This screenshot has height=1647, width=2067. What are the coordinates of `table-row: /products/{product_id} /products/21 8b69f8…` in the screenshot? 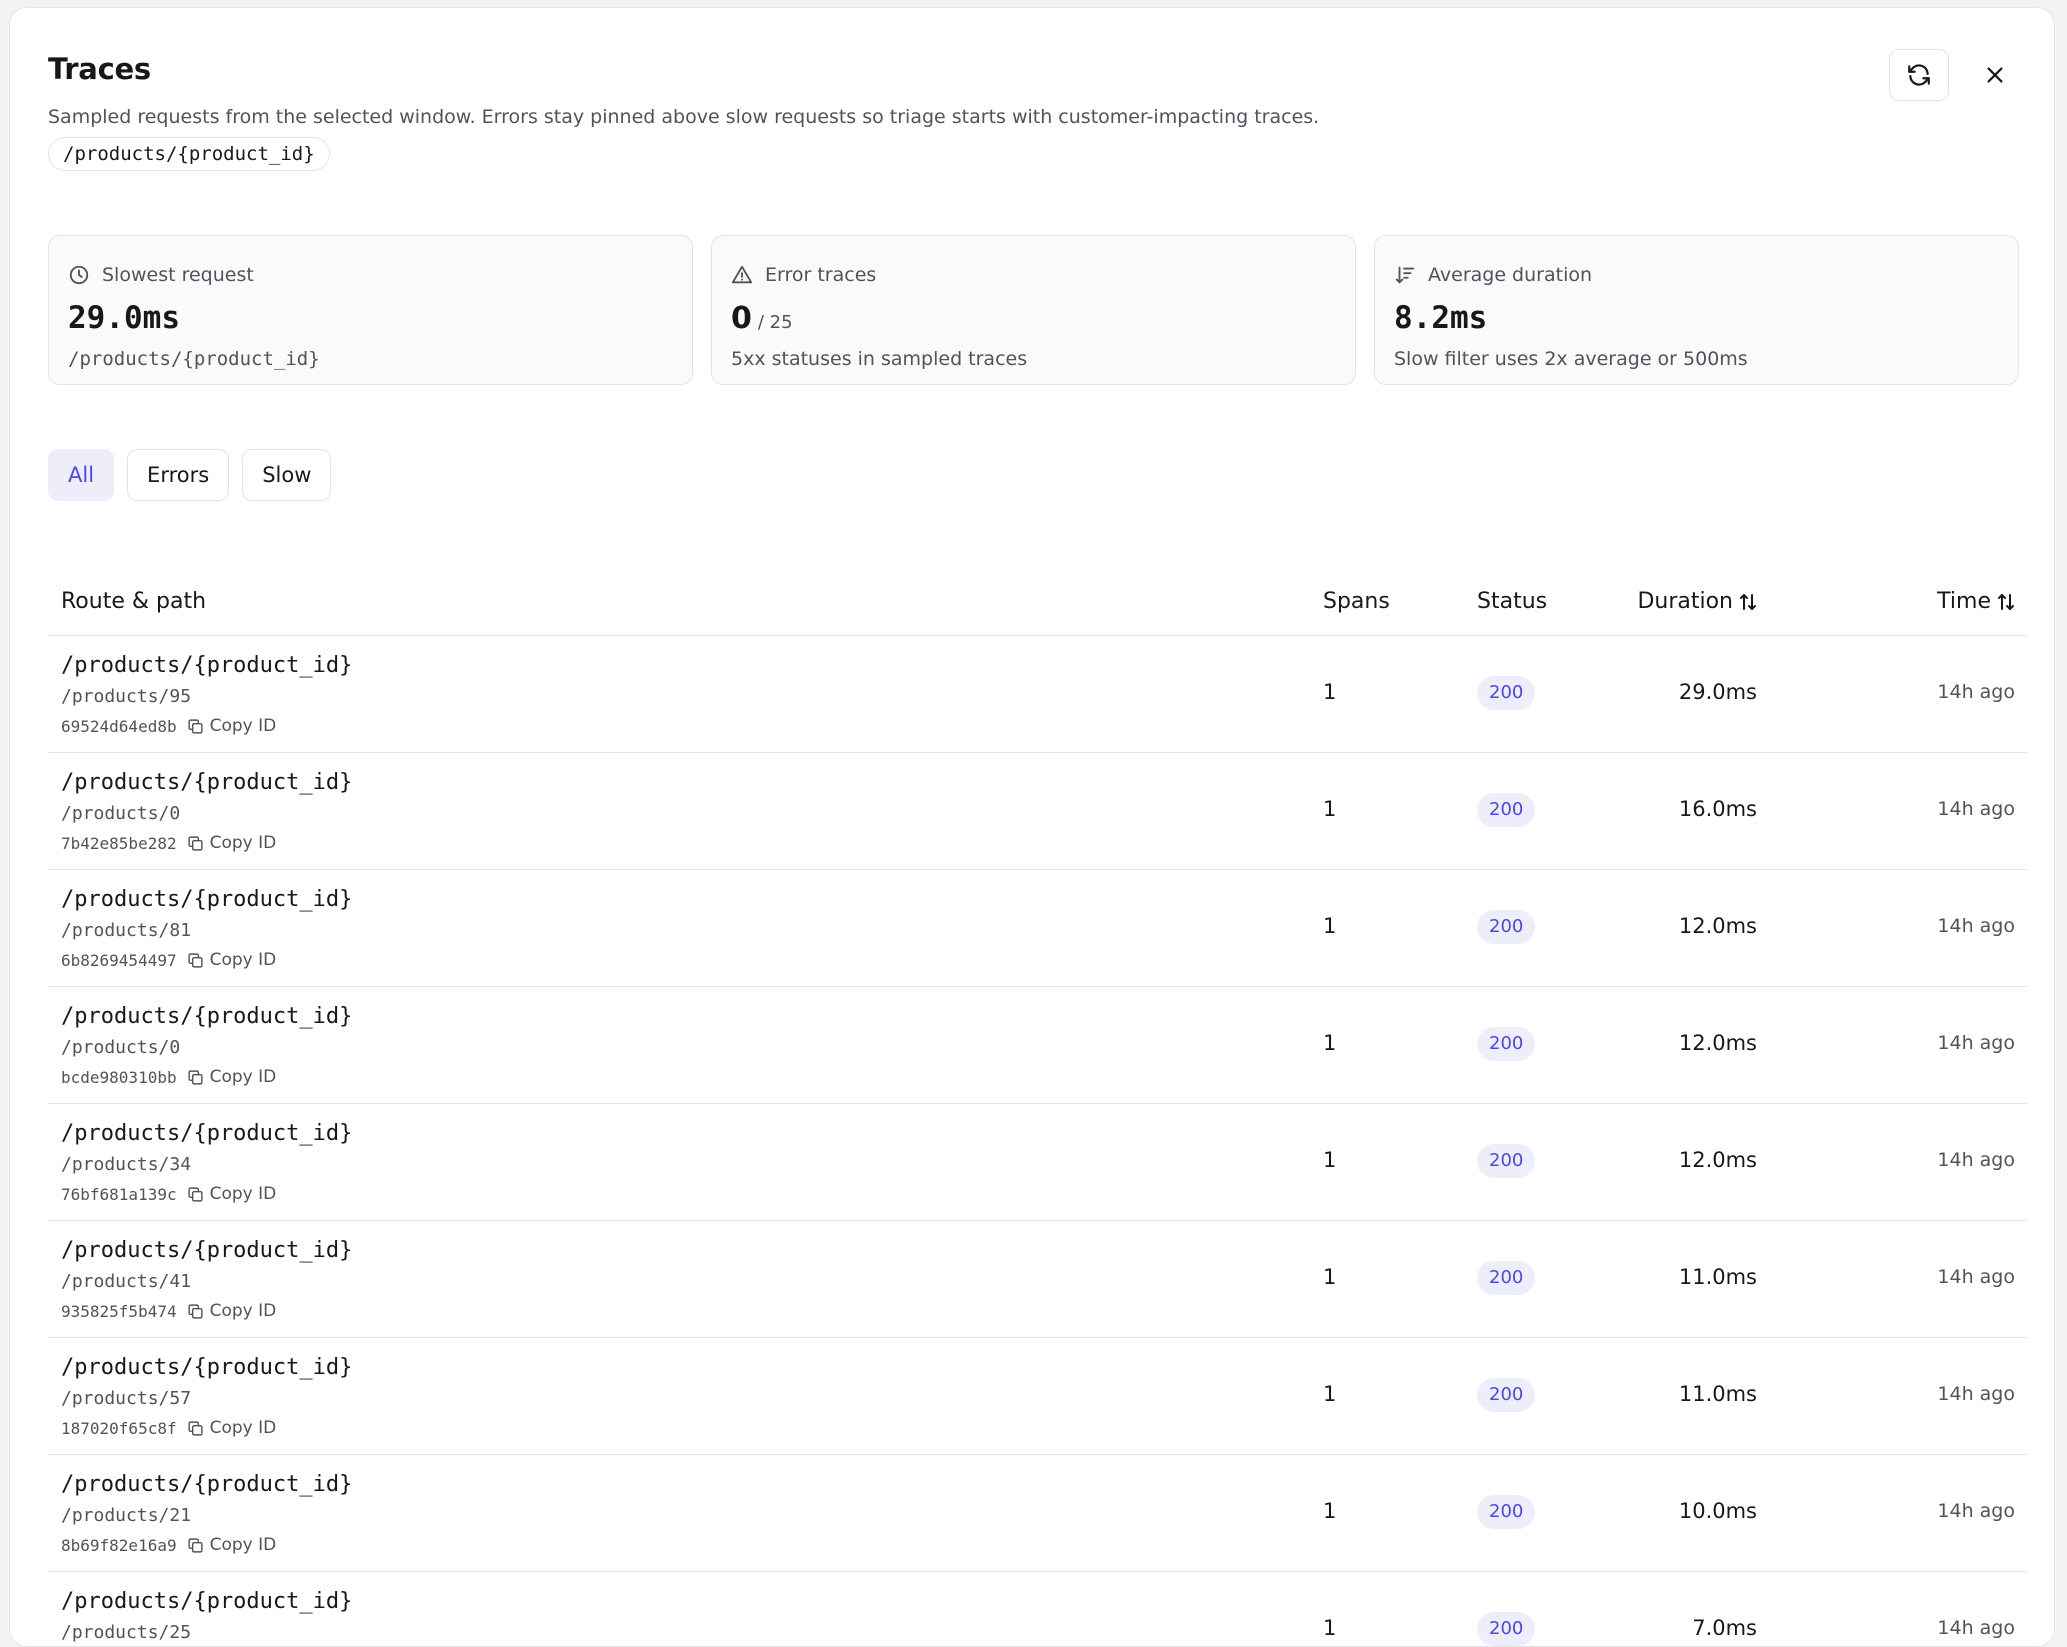 It's located at (1037, 1513).